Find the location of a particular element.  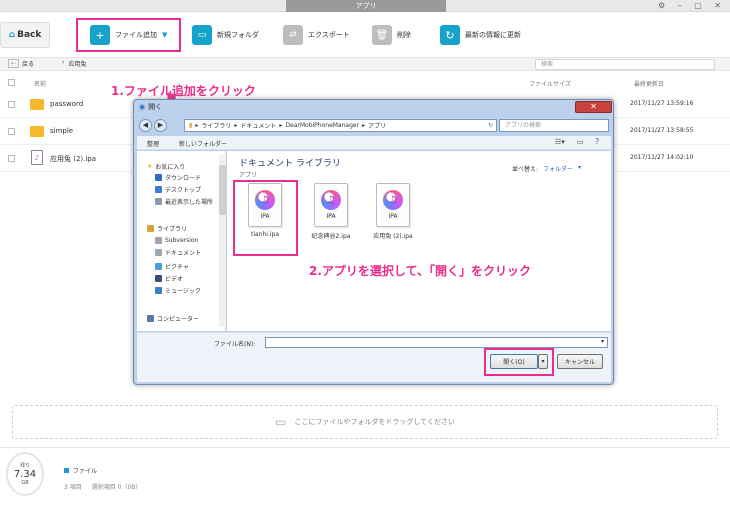

organize-menu: 整理 is located at coordinates (153, 143).